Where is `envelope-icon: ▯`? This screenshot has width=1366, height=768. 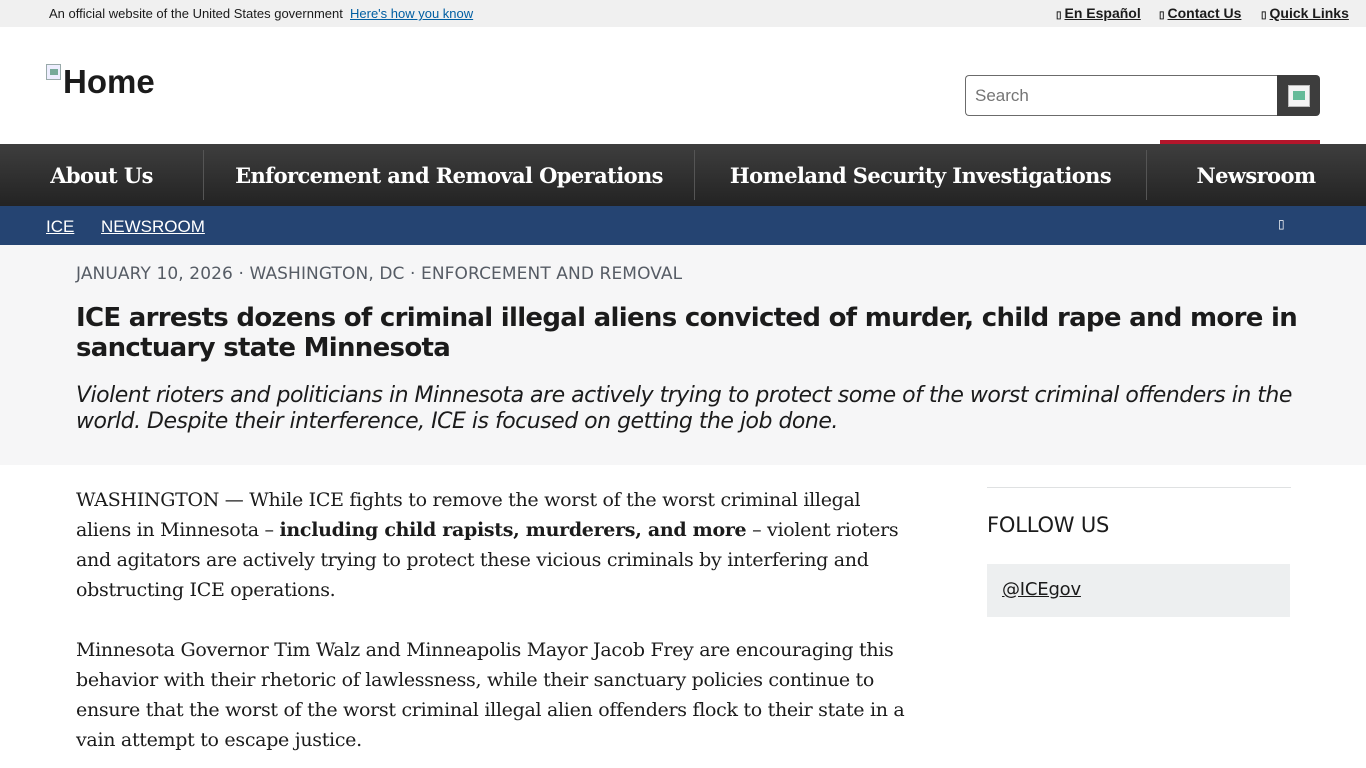 envelope-icon: ▯ is located at coordinates (1162, 15).